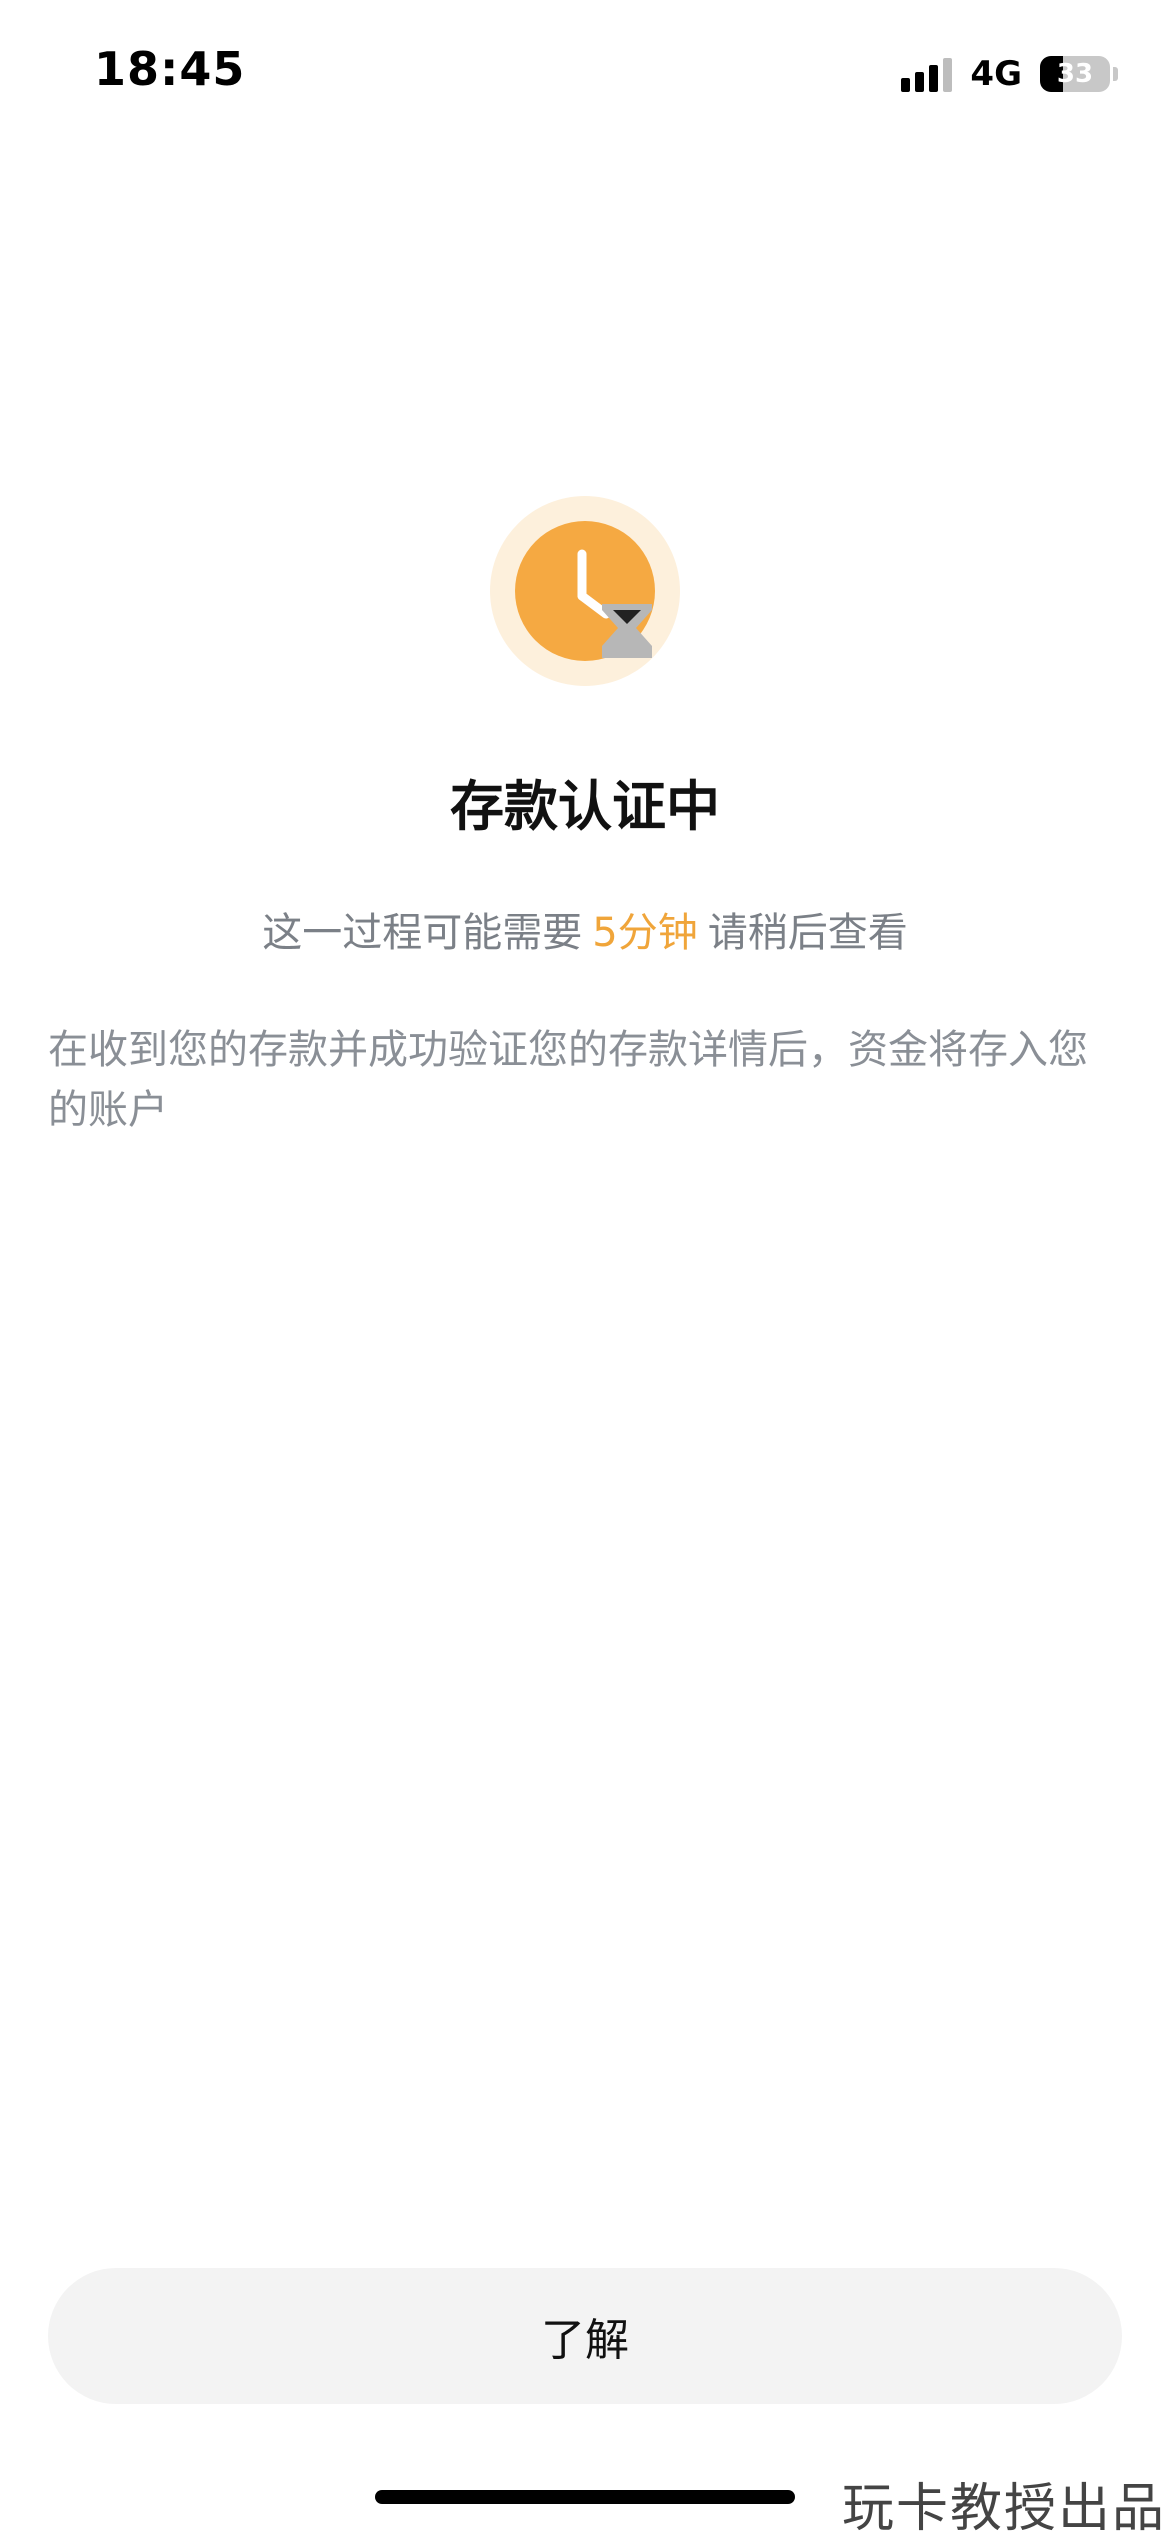 The width and height of the screenshot is (1170, 2541). What do you see at coordinates (1115, 74) in the screenshot?
I see `battery-cap` at bounding box center [1115, 74].